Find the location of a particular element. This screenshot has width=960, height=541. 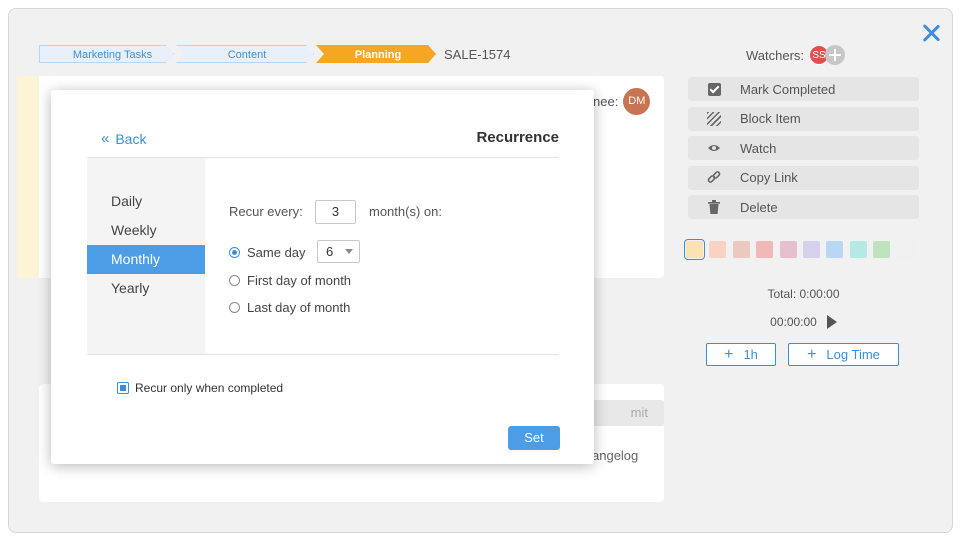

breadcrumb-item-content: Content is located at coordinates (245, 54).